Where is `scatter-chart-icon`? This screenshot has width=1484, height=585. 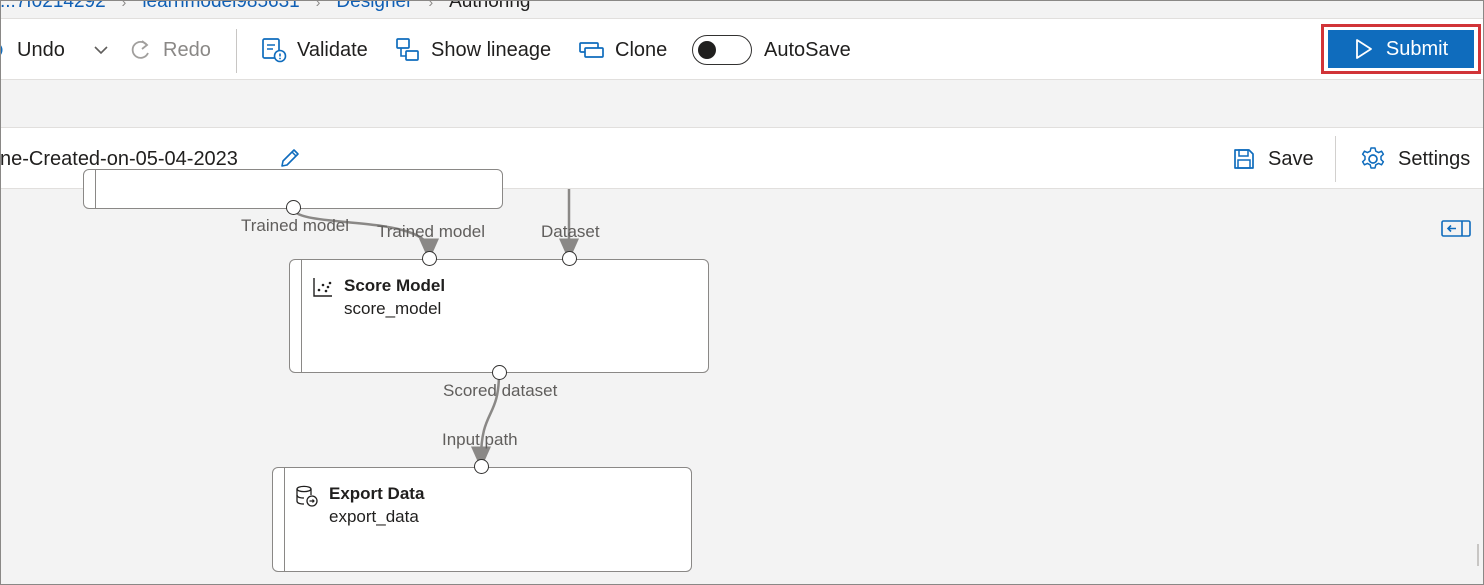 scatter-chart-icon is located at coordinates (322, 287).